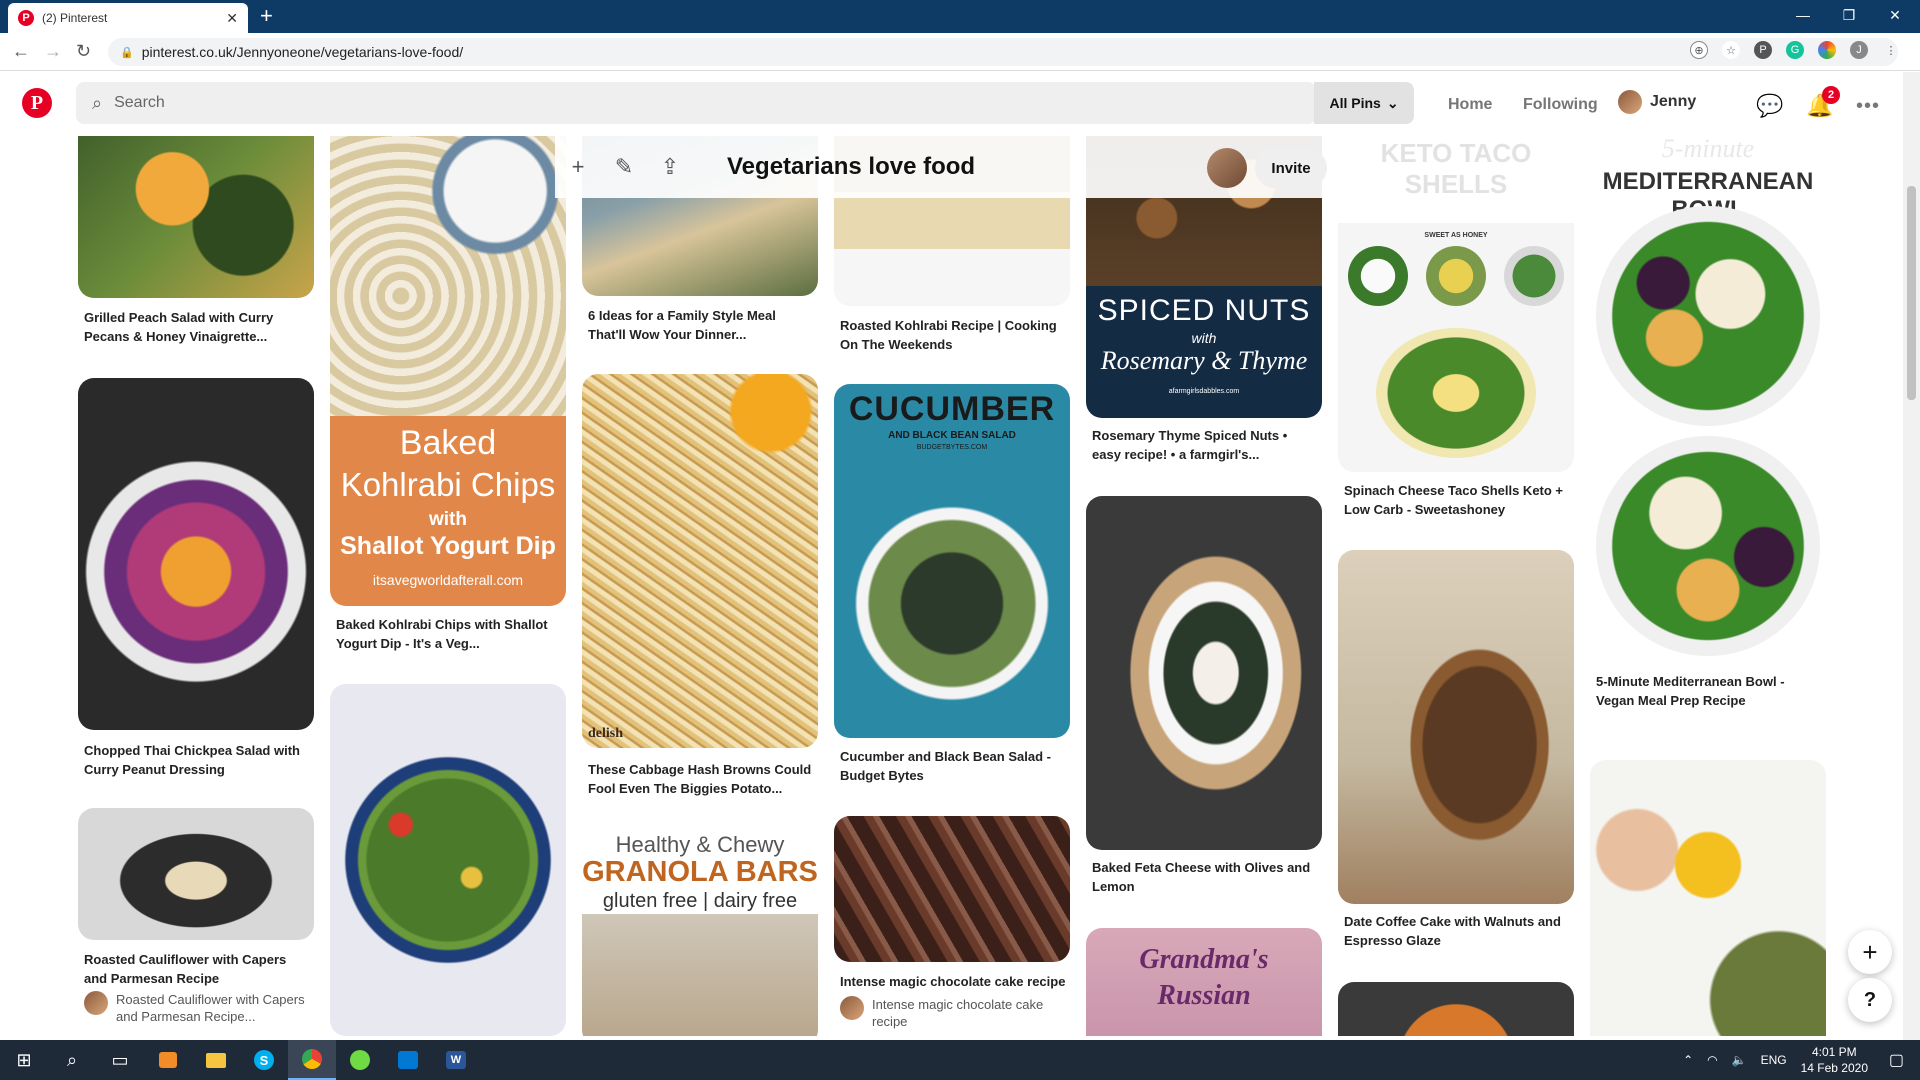  I want to click on upwork-icon, so click(360, 1060).